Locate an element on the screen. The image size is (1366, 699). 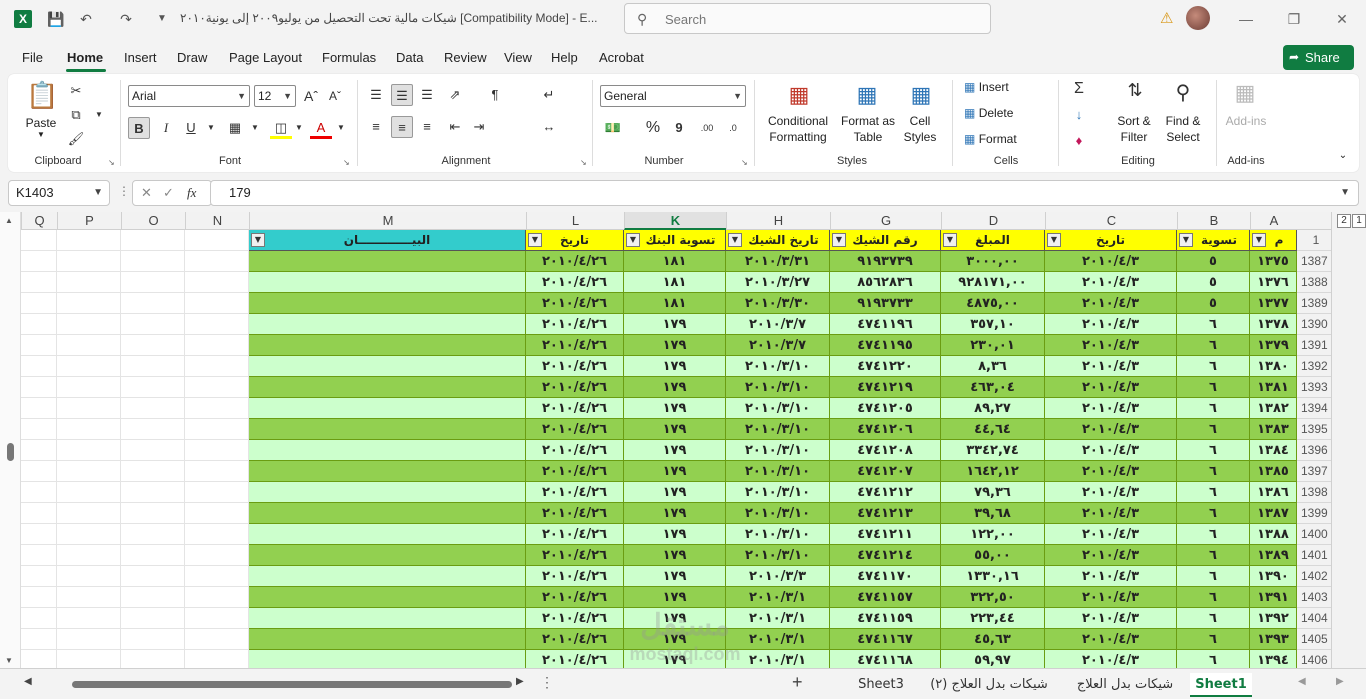
column-header: D is located at coordinates (993, 221).